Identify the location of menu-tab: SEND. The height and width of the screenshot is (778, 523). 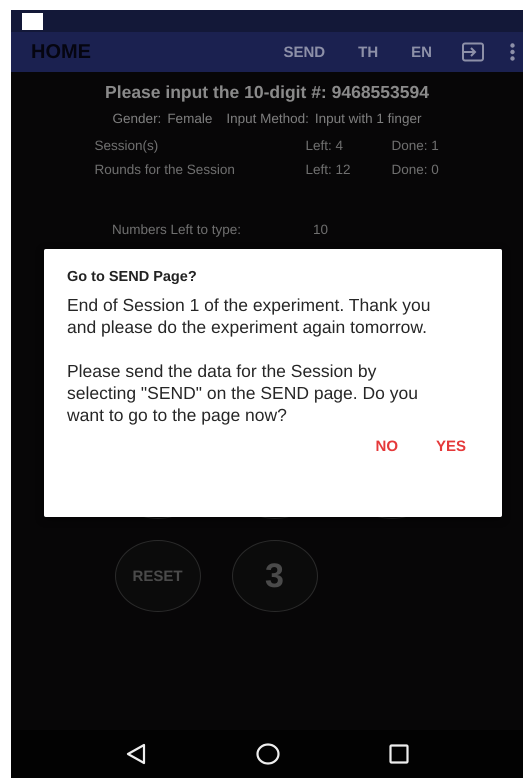
(304, 52).